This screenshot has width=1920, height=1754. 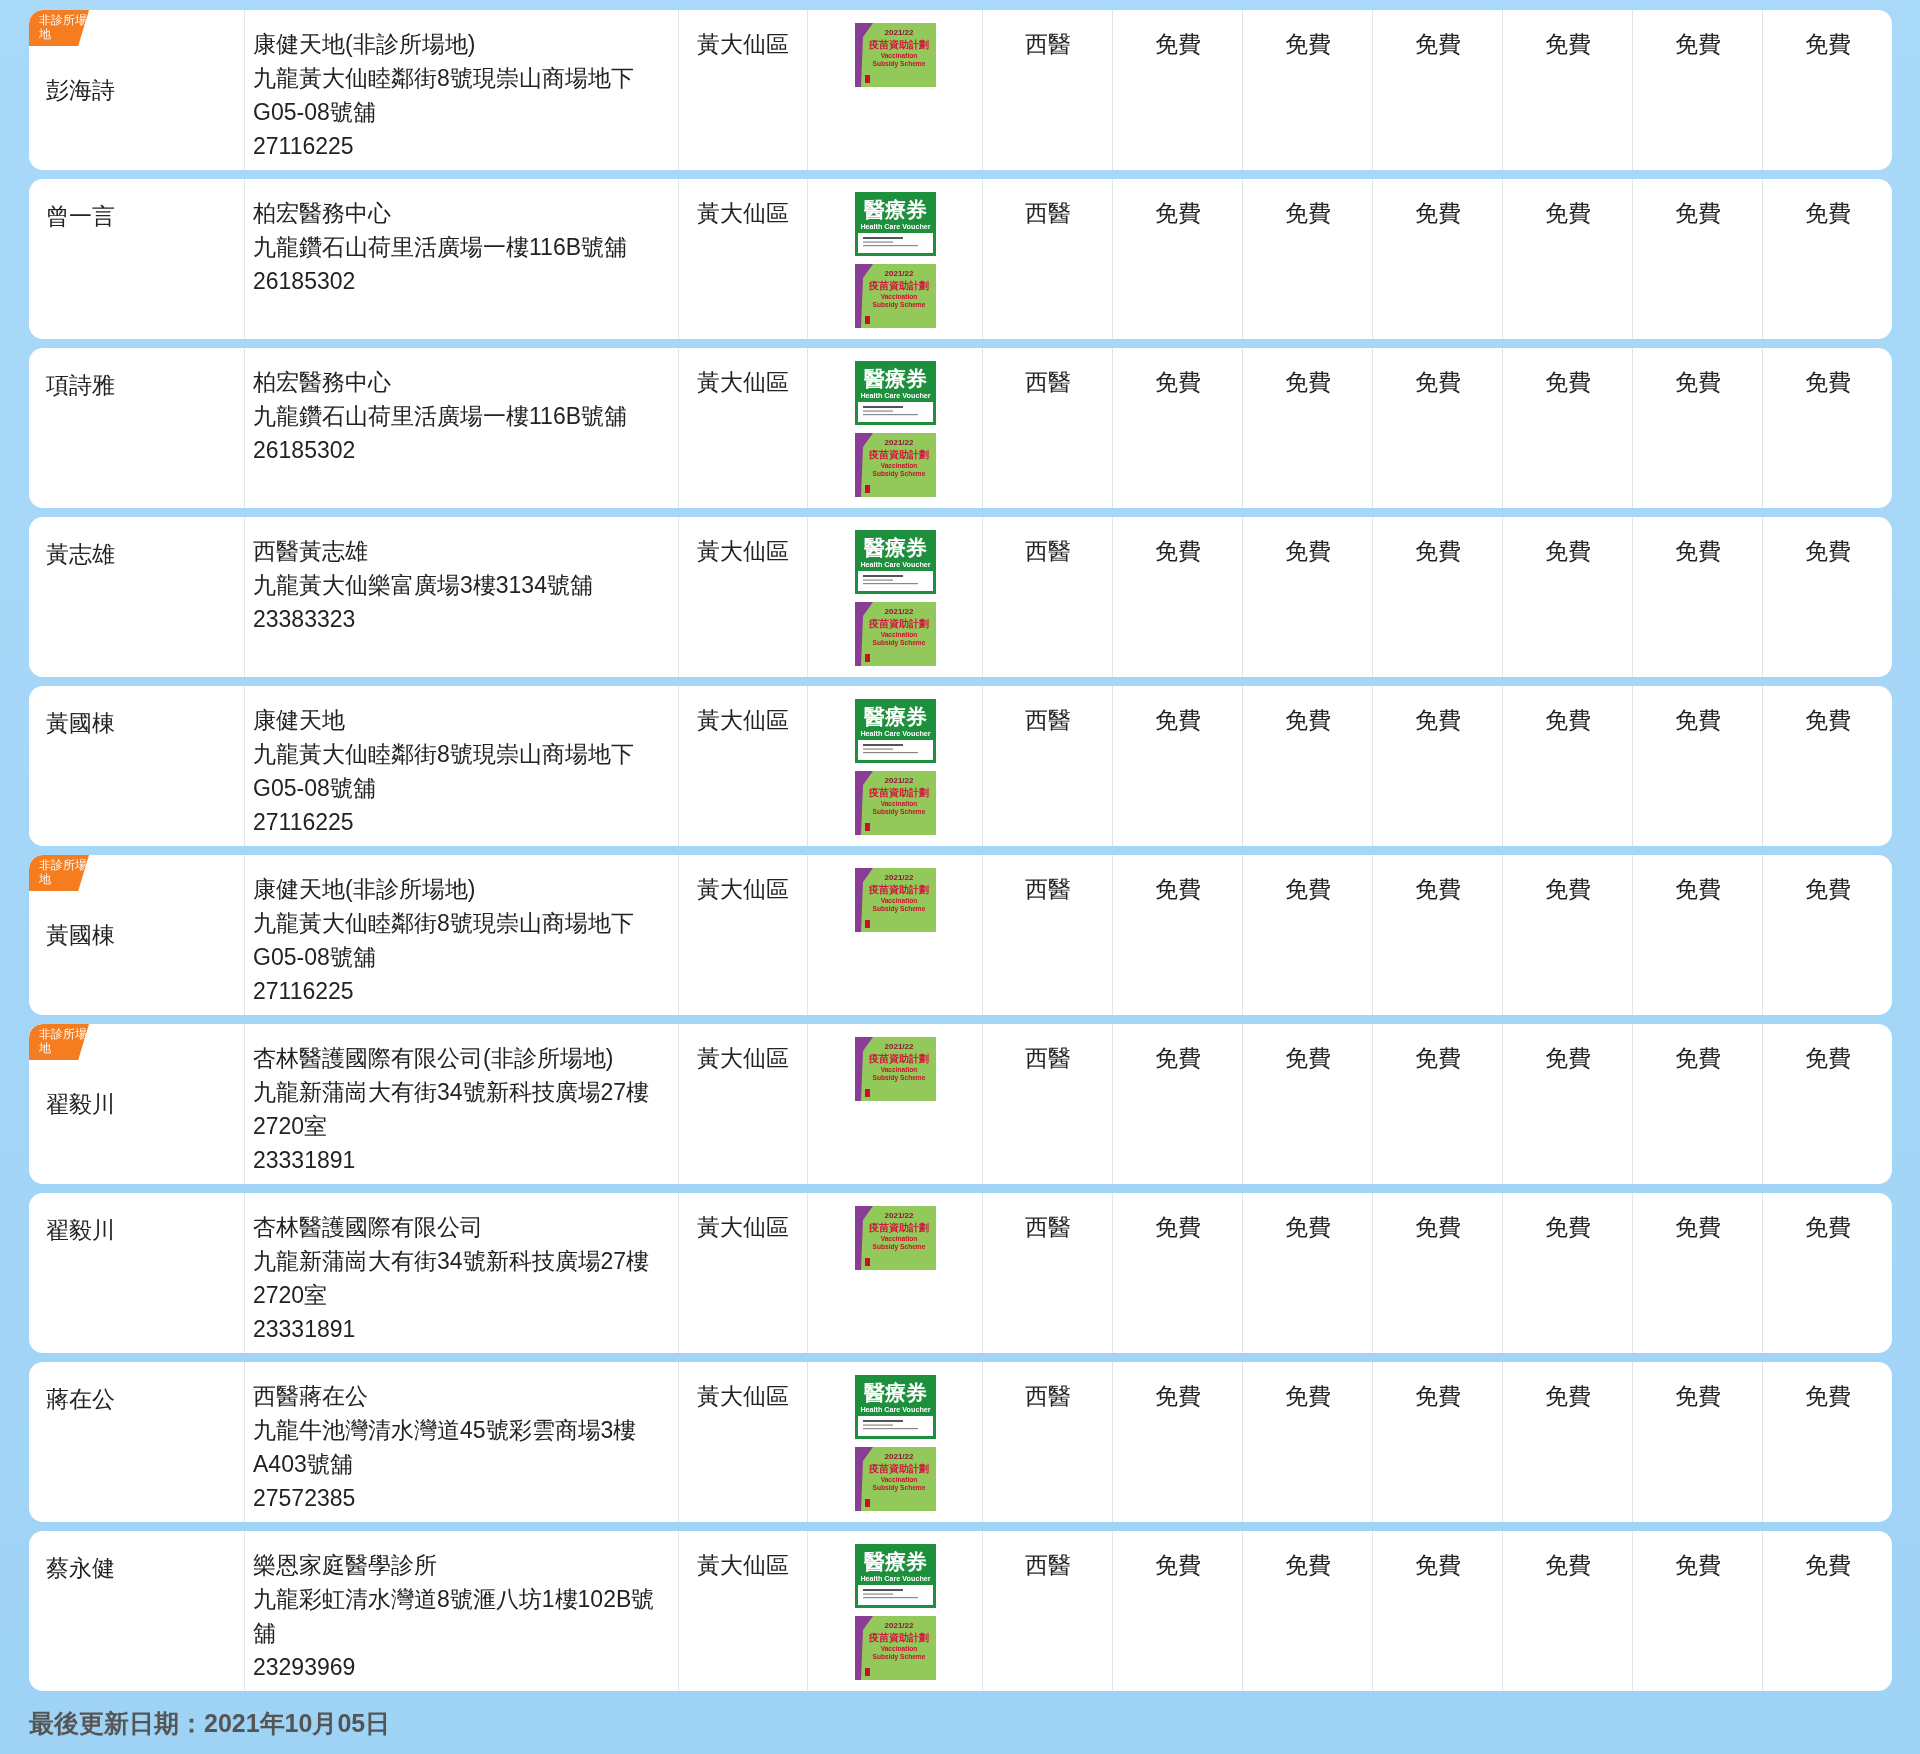 What do you see at coordinates (365, 889) in the screenshot?
I see `clinic-name: 康健天地(非診所場地)` at bounding box center [365, 889].